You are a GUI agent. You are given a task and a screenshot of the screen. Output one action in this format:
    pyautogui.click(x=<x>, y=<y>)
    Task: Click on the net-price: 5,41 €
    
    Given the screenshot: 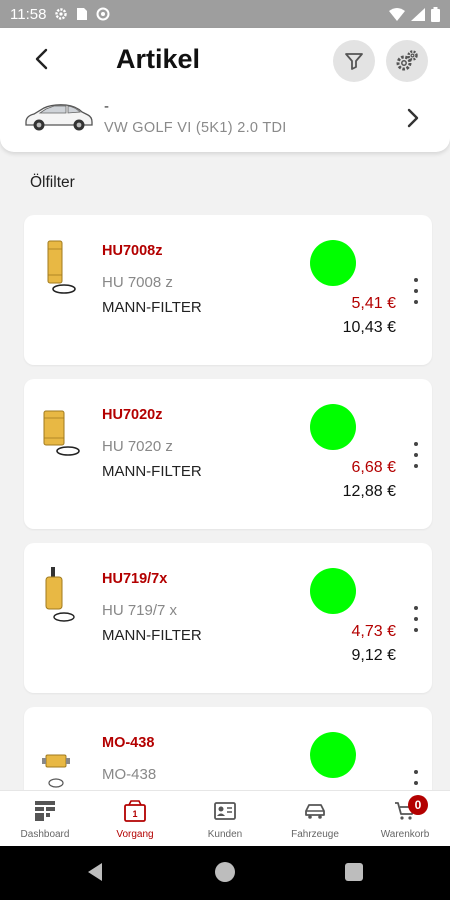 What is the action you would take?
    pyautogui.click(x=373, y=303)
    